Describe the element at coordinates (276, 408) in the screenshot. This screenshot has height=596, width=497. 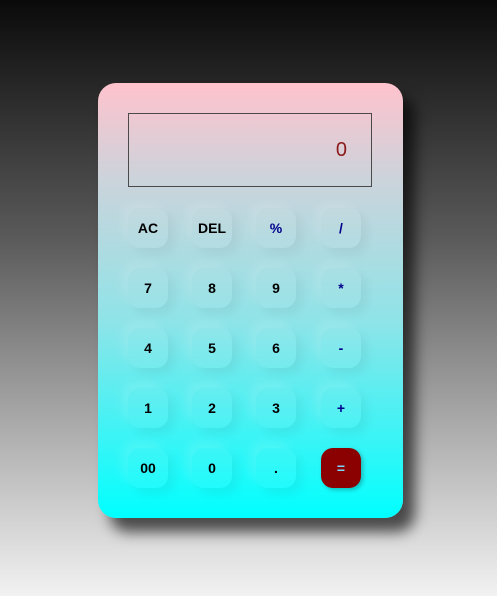
I see `digit-3-button: 3` at that location.